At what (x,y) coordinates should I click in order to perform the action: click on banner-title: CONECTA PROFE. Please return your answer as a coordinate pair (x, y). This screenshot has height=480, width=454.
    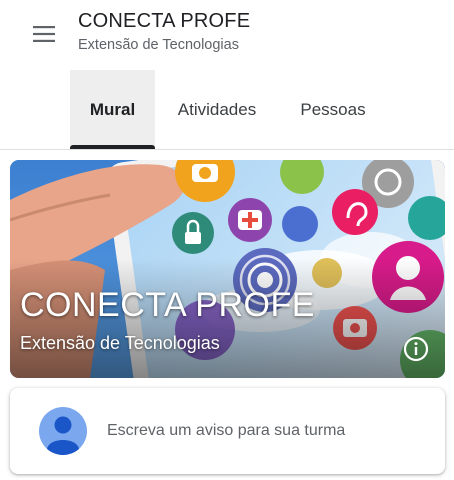
    Looking at the image, I should click on (167, 305).